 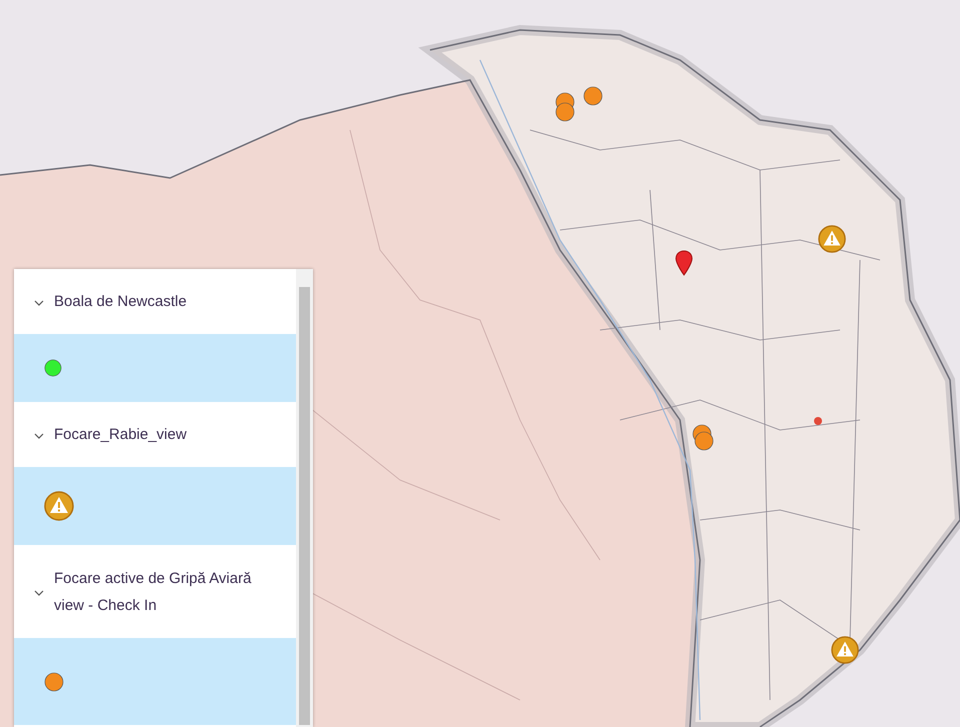 What do you see at coordinates (59, 506) in the screenshot?
I see `warning-symbol-icon` at bounding box center [59, 506].